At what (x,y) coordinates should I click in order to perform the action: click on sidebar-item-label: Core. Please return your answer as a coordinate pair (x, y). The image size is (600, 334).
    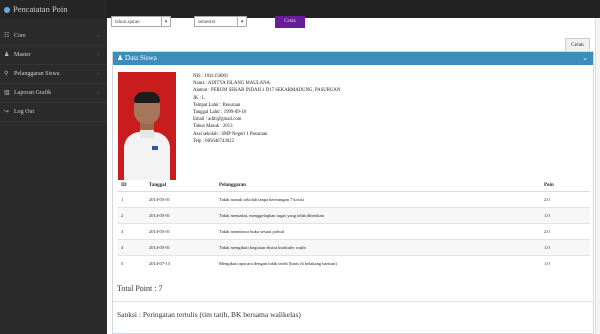
    Looking at the image, I should click on (20, 36).